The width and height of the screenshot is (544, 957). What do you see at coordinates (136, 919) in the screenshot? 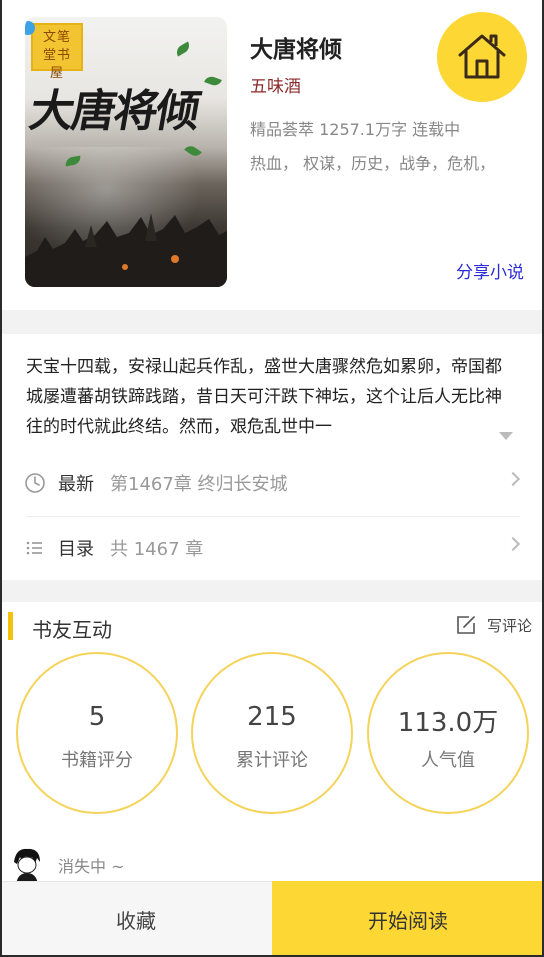
I see `collect-button: 收藏` at bounding box center [136, 919].